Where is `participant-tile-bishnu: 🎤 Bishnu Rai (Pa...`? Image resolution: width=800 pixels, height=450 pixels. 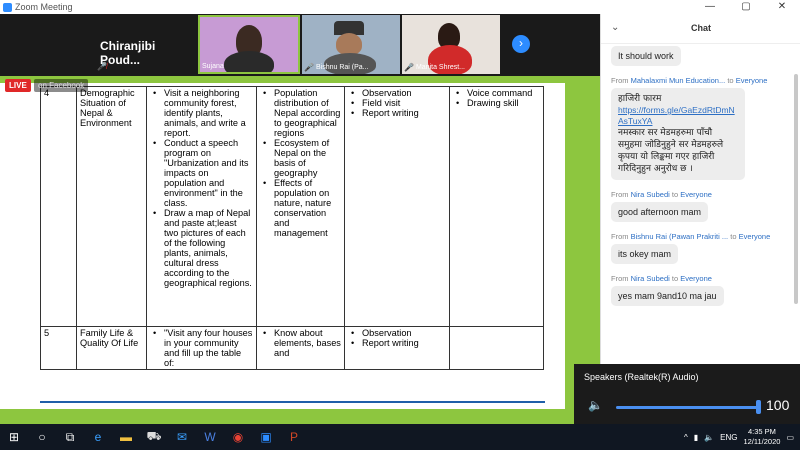 participant-tile-bishnu: 🎤 Bishnu Rai (Pa... is located at coordinates (351, 44).